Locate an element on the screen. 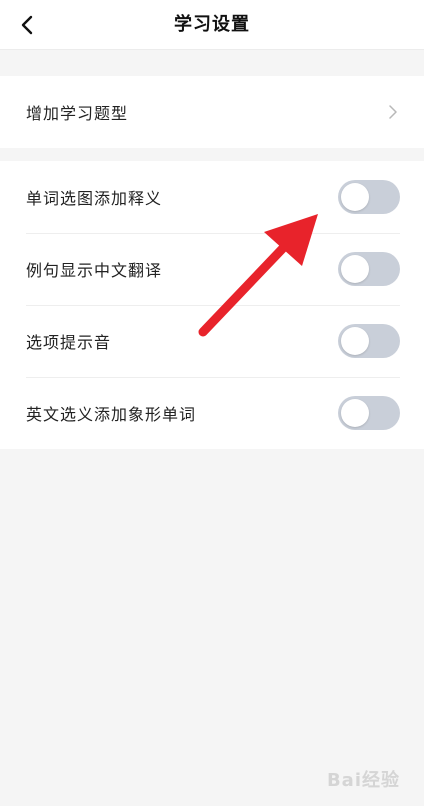 The height and width of the screenshot is (806, 424). setting-label: 英文选义添加象形单词 is located at coordinates (111, 414).